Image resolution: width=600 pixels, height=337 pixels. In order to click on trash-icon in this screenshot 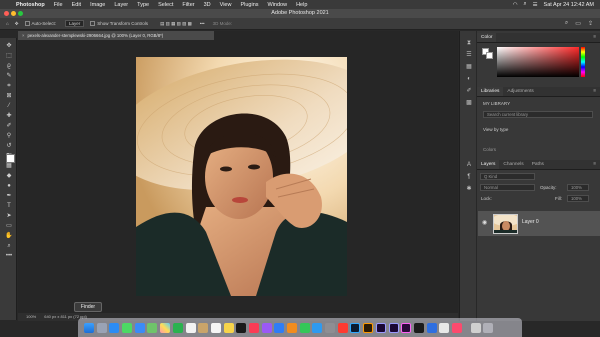, I will do `click(488, 327)`.